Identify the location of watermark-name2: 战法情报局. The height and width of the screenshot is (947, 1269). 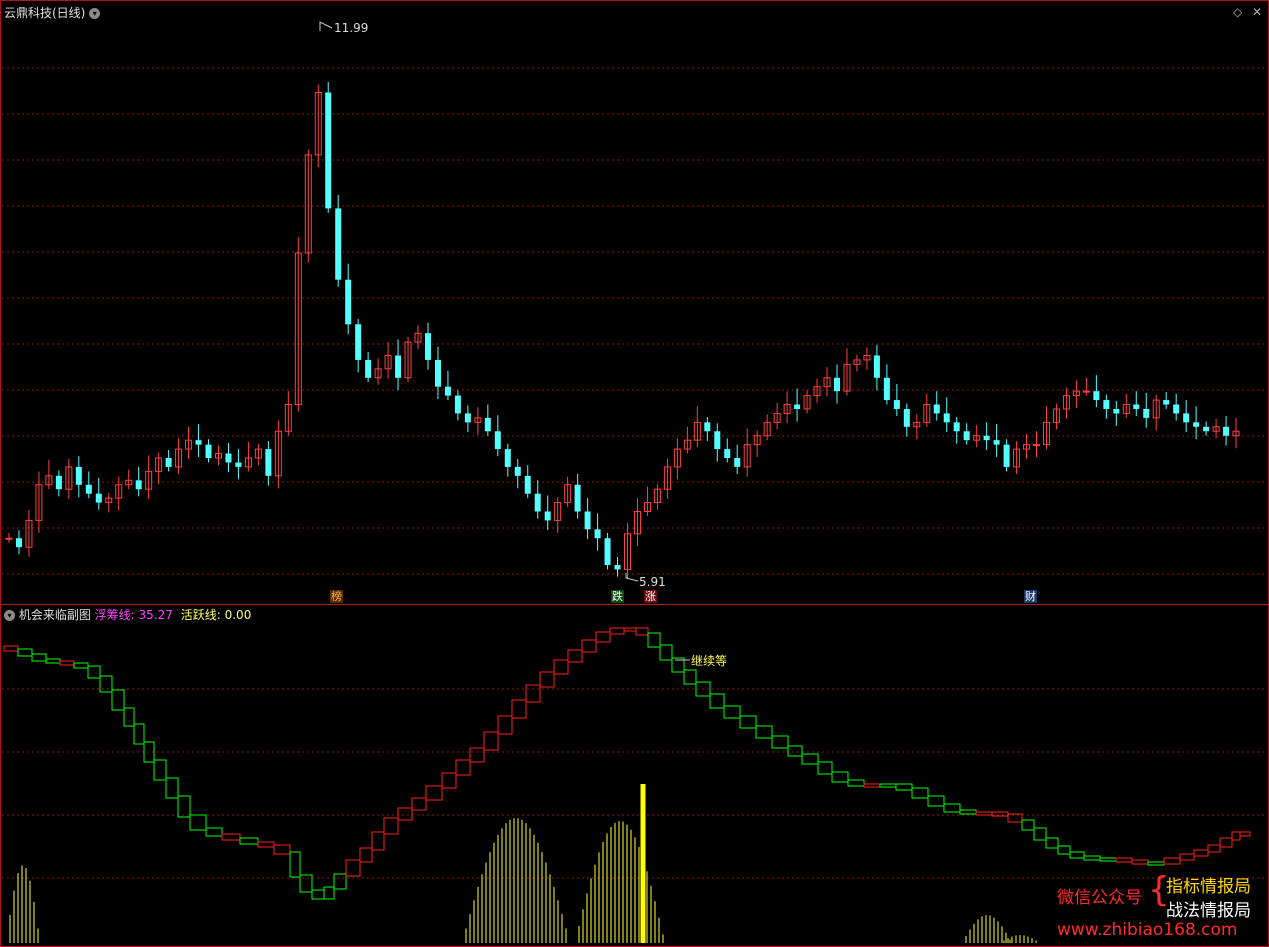
(1208, 911).